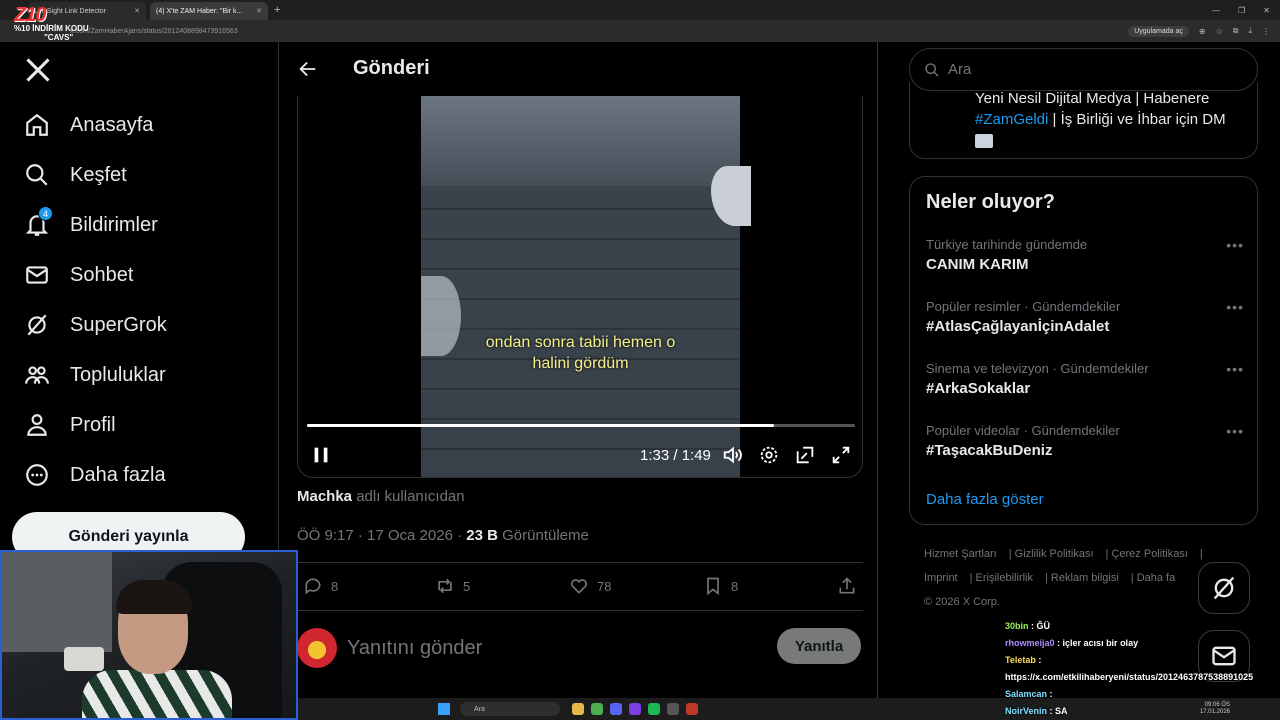  What do you see at coordinates (590, 586) in the screenshot?
I see `like-action: 78` at bounding box center [590, 586].